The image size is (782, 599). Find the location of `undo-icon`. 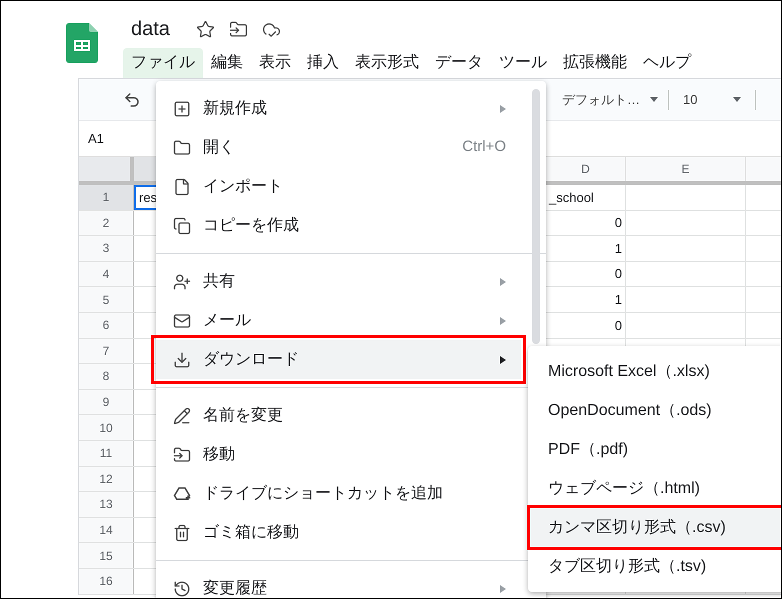

undo-icon is located at coordinates (132, 99).